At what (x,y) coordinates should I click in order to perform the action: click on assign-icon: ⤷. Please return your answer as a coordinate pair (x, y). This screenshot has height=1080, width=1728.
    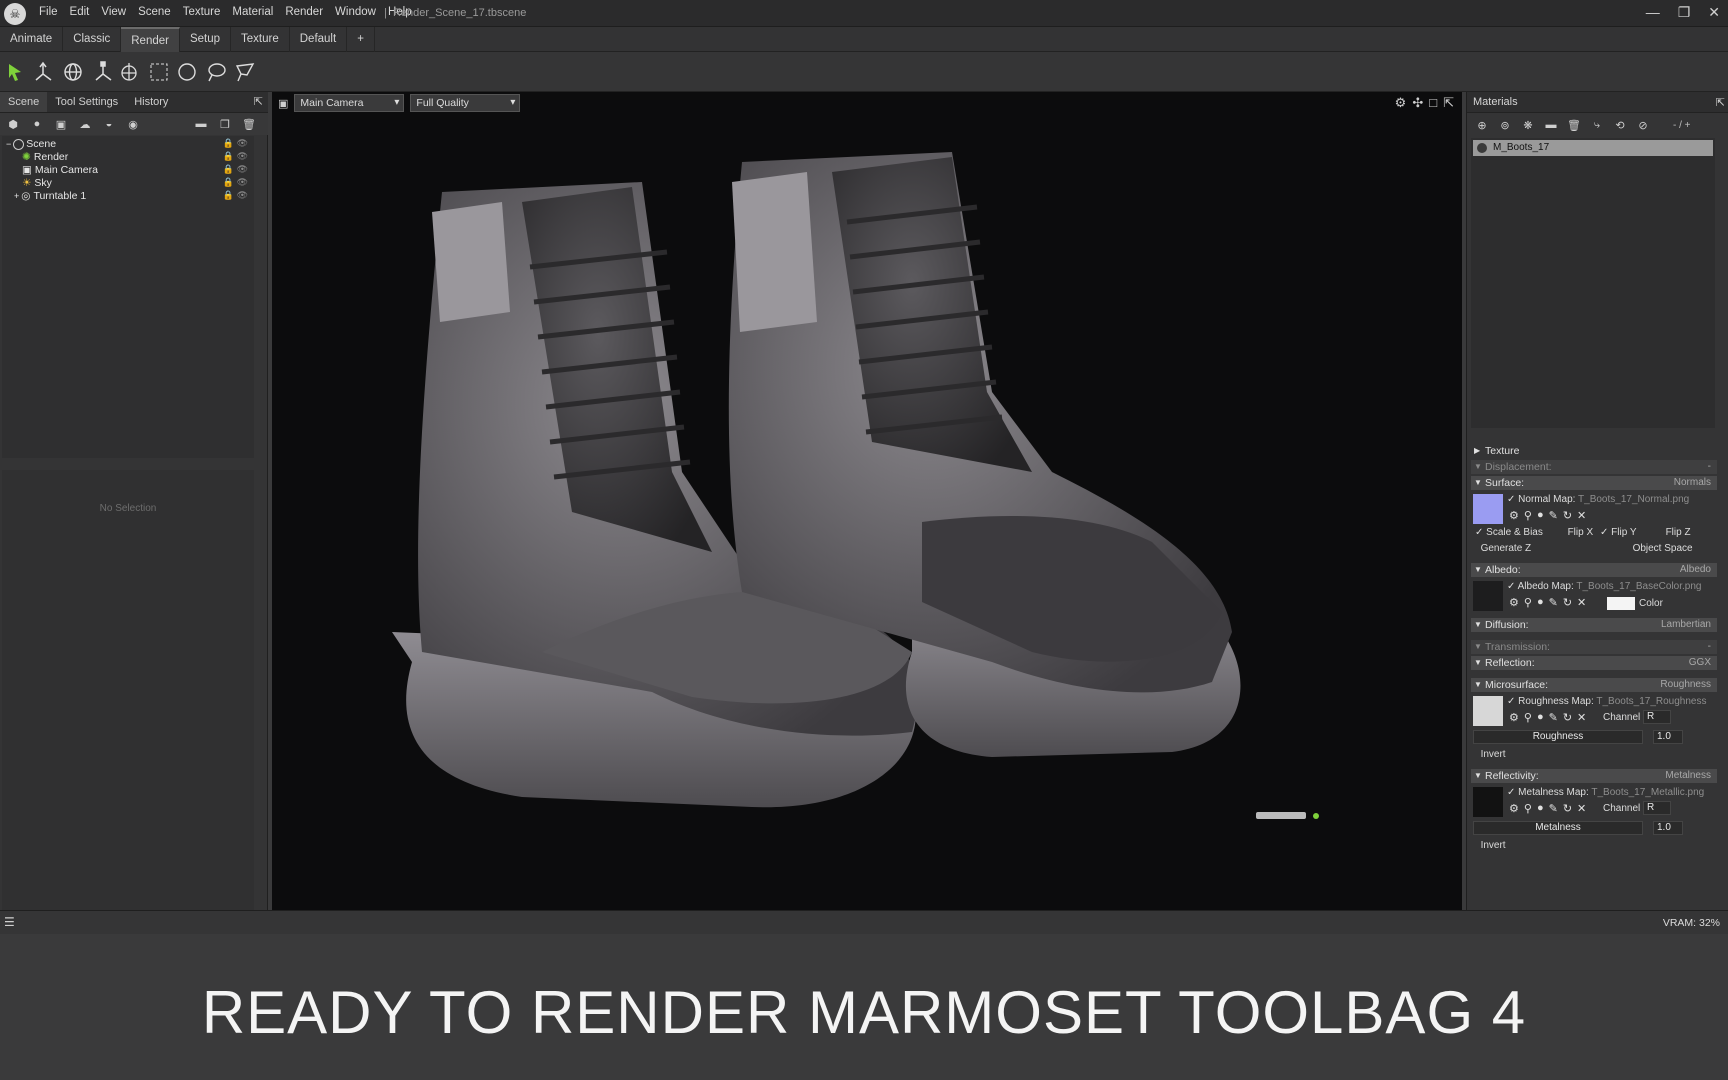
    Looking at the image, I should click on (1597, 125).